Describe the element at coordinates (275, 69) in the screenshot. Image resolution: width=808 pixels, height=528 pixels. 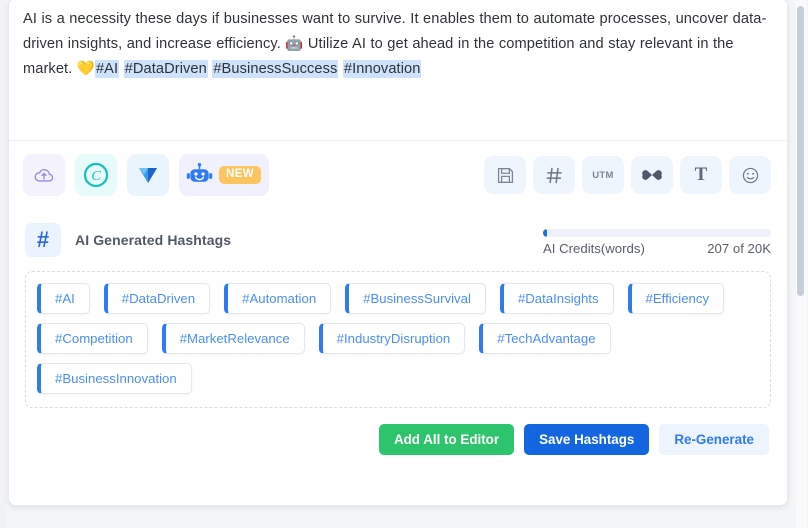
I see `inline-hashtag-businesssuccess: #BusinessSuccess` at that location.